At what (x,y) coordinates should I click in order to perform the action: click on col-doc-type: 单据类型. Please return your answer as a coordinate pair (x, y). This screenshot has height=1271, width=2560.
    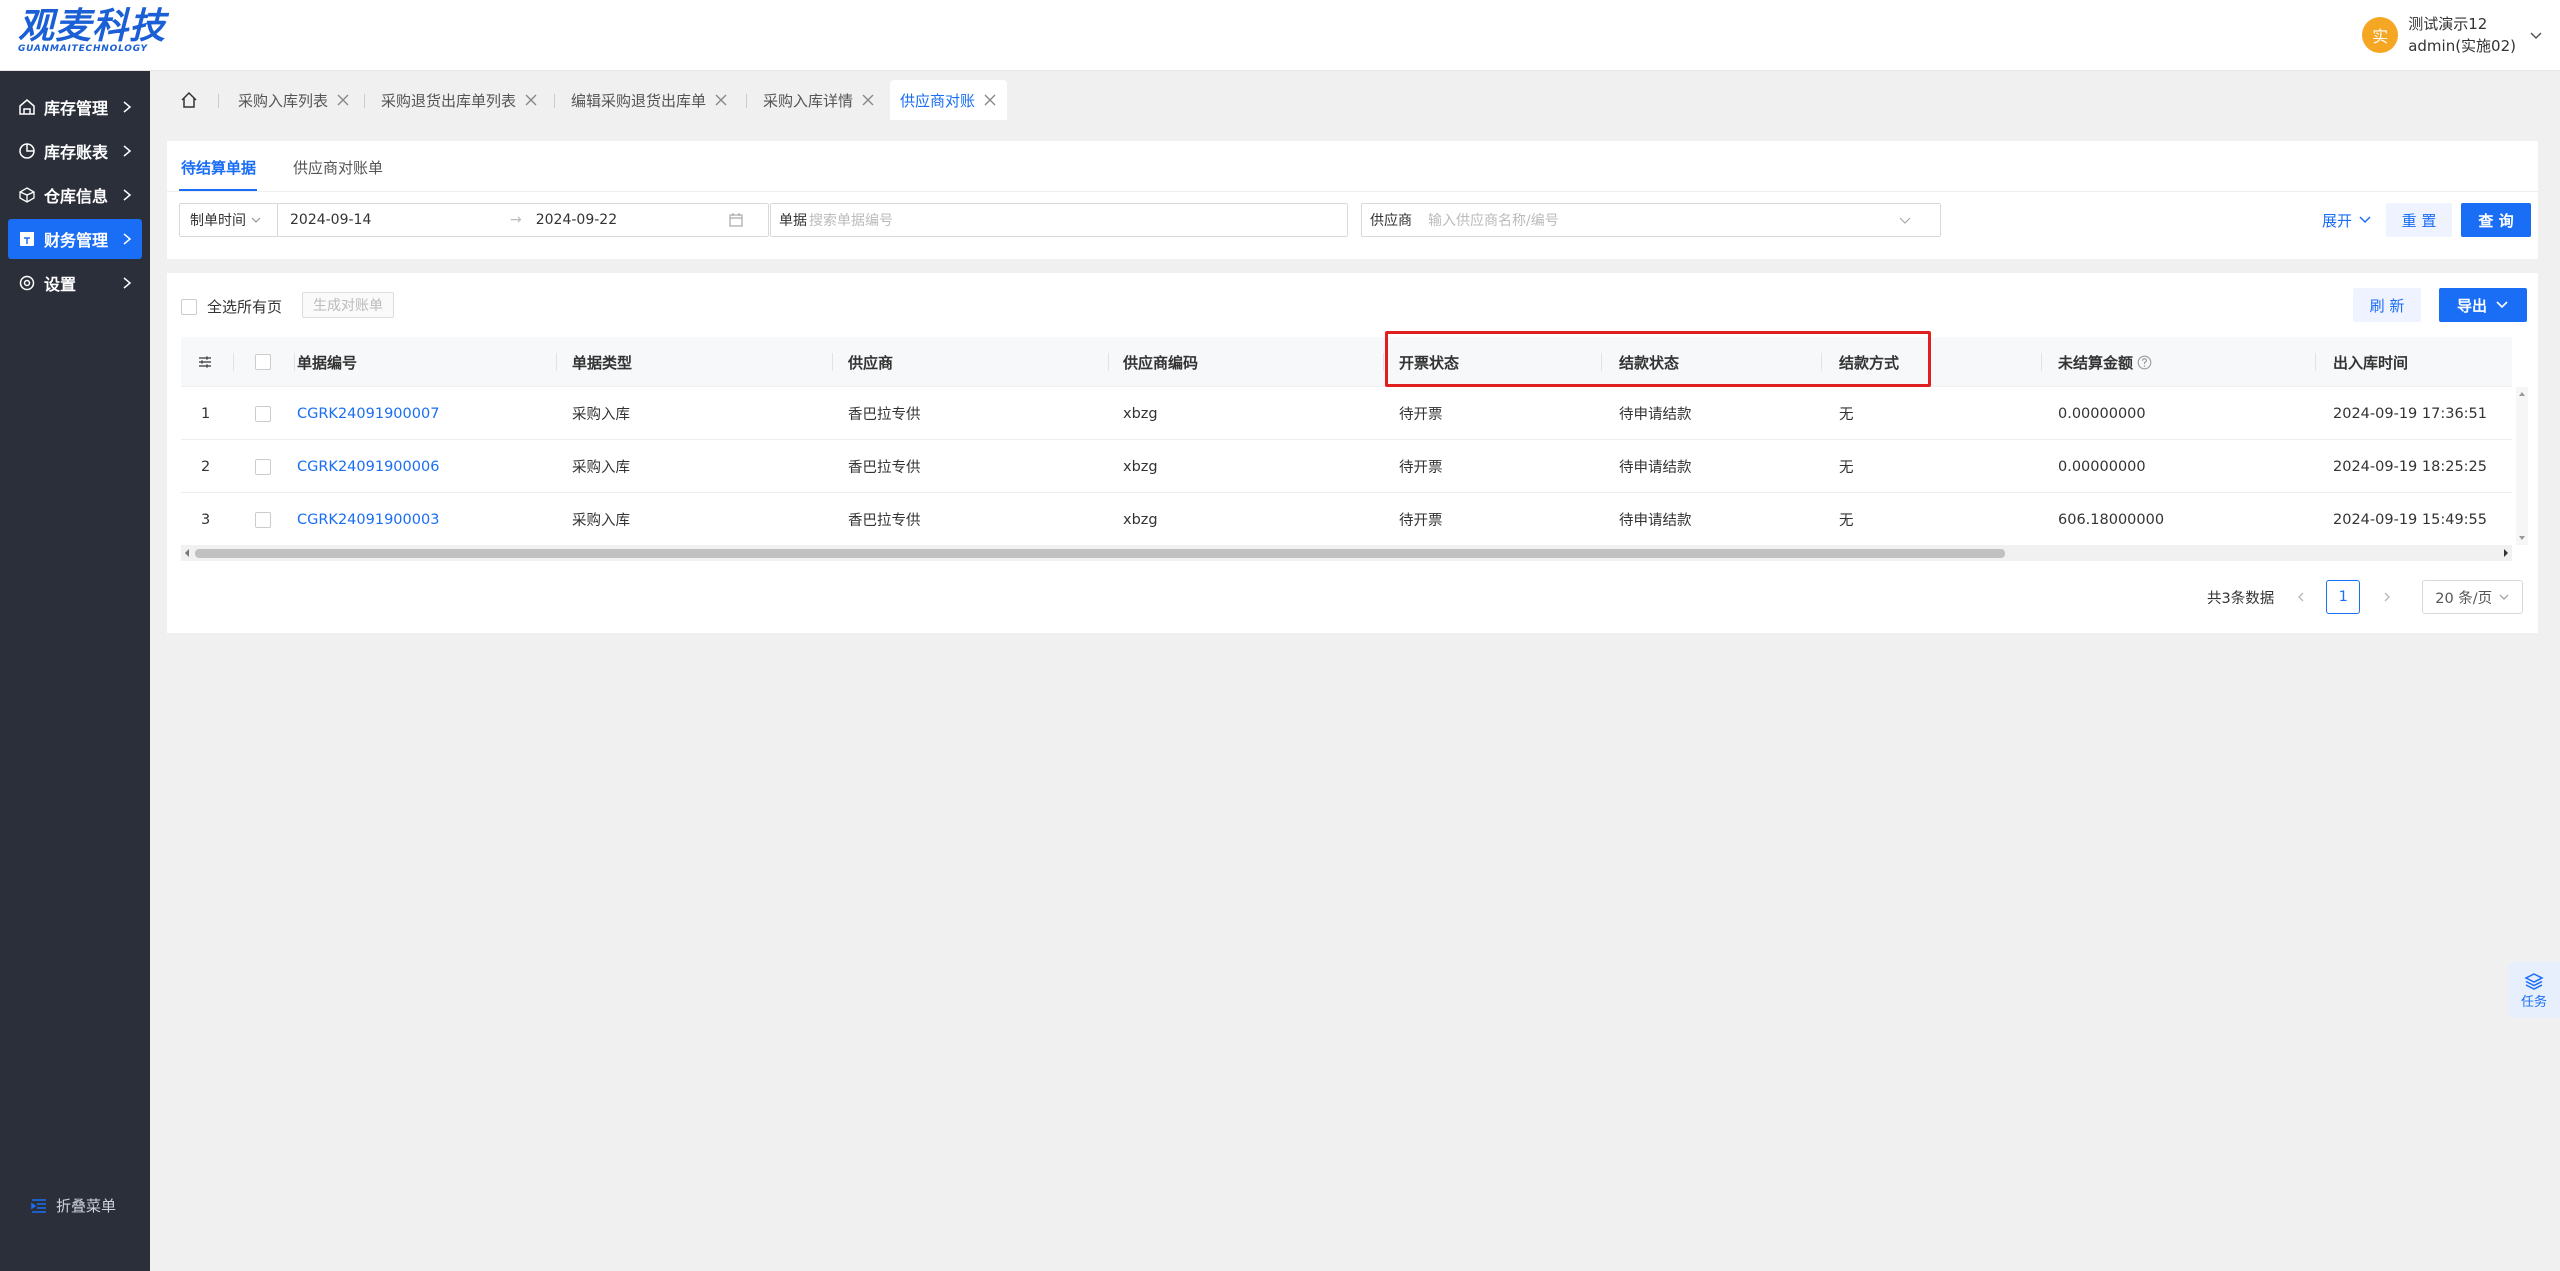
    Looking at the image, I should click on (602, 362).